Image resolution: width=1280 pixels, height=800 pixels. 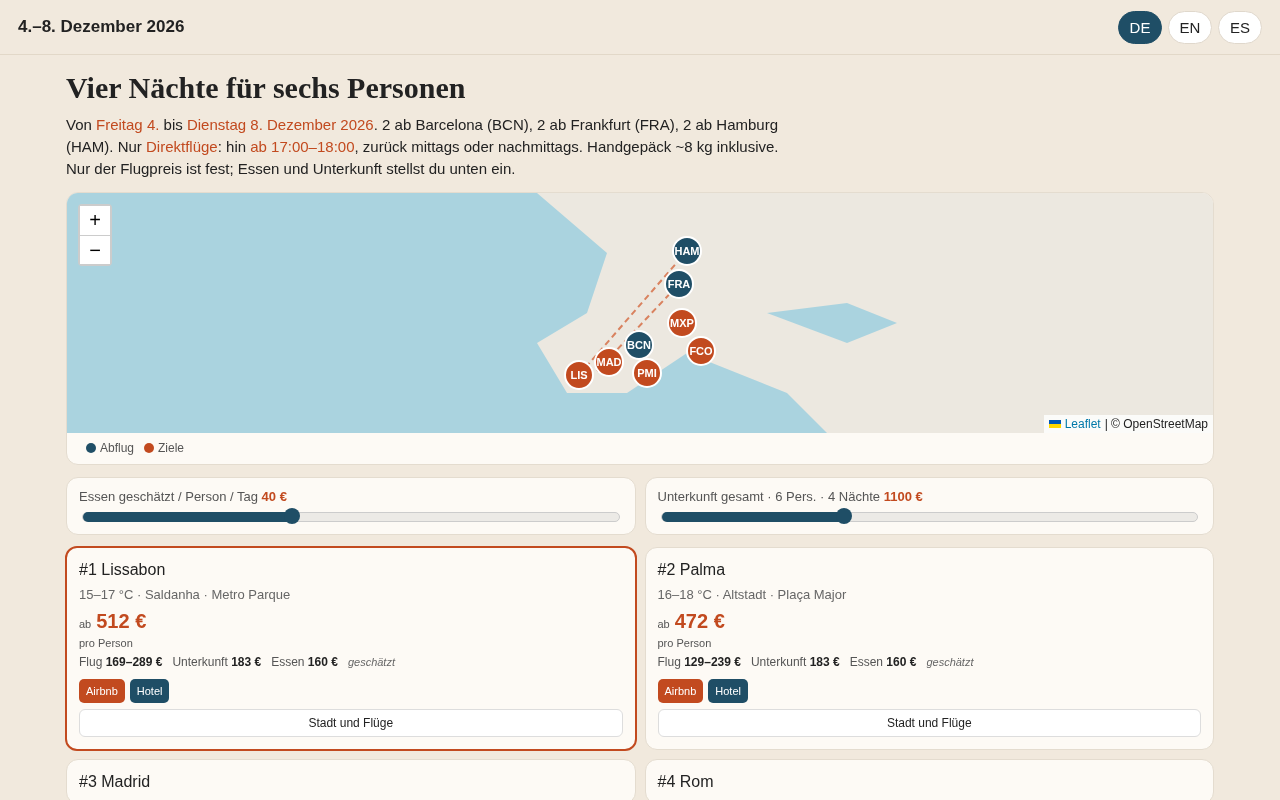 I want to click on price: 472 €, so click(x=699, y=621).